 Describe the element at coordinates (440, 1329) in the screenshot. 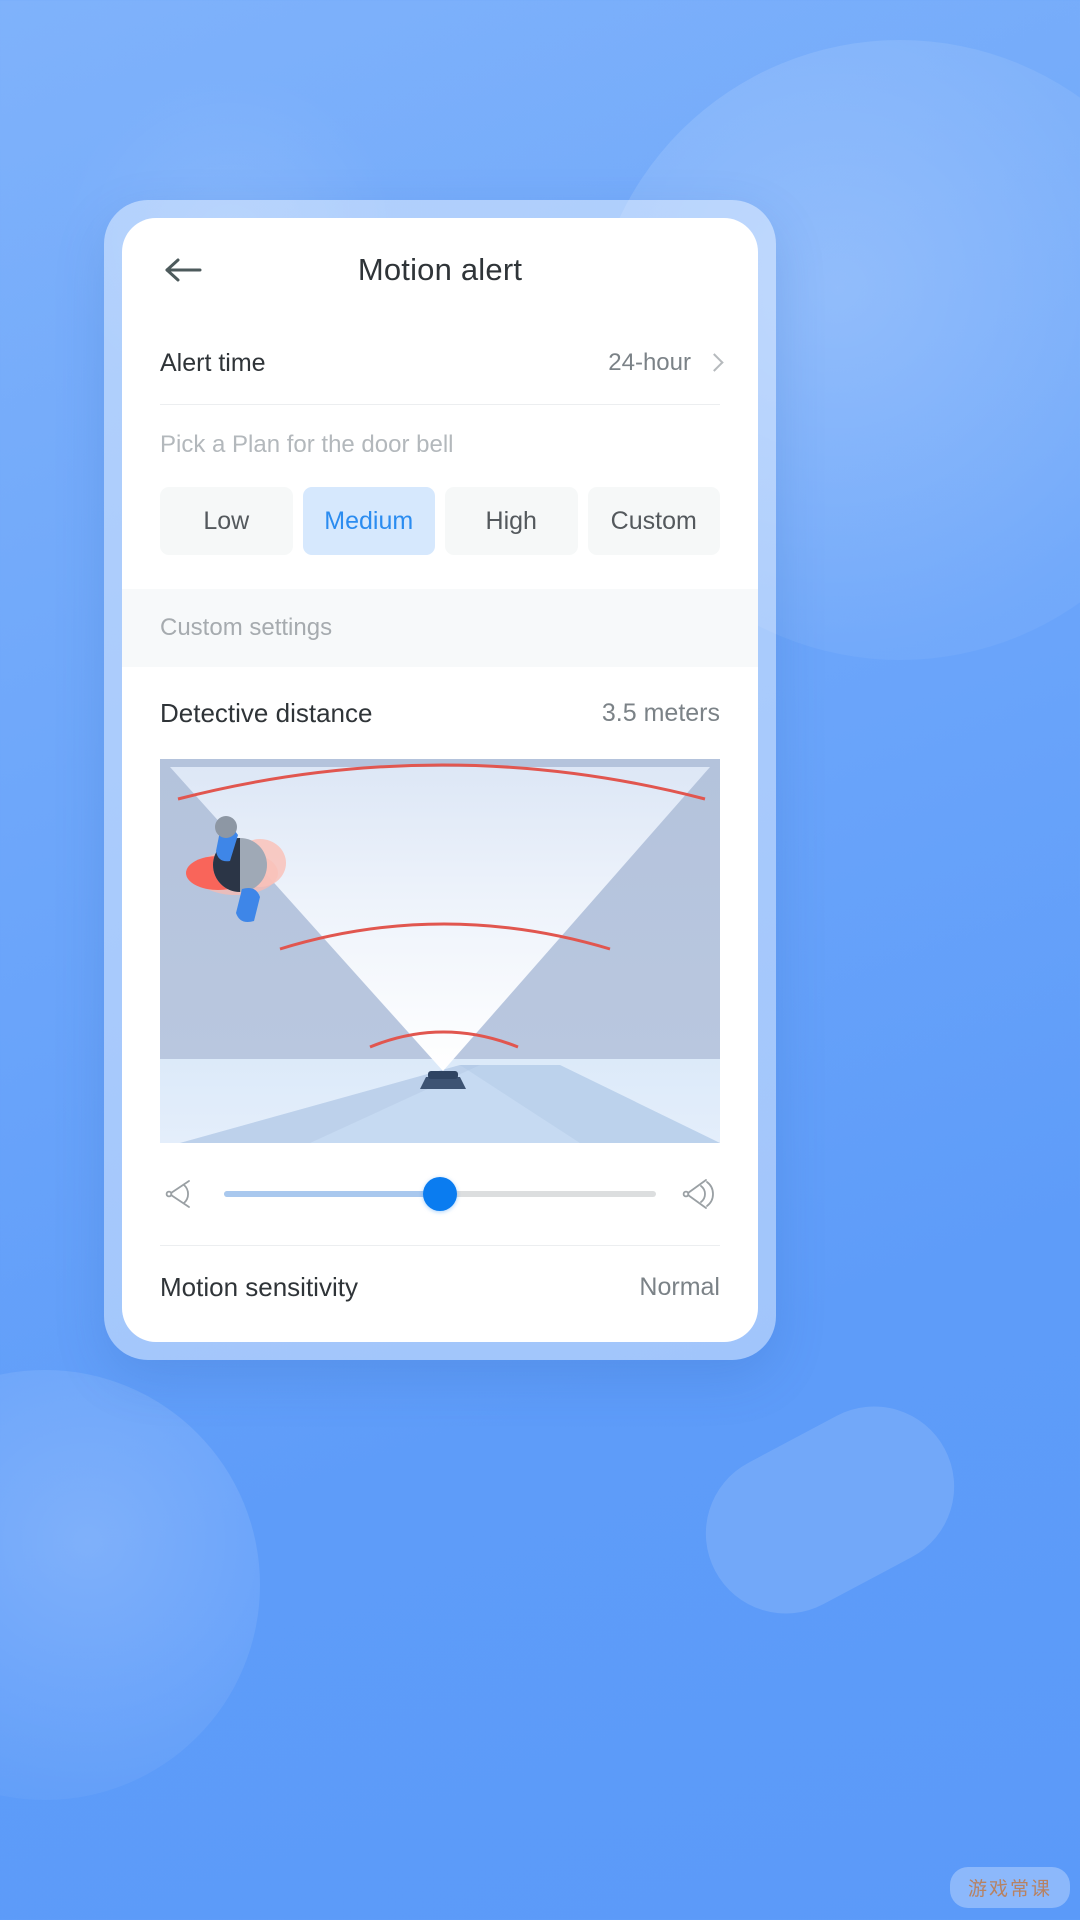

I see `motion-sensitivity-slider-row` at that location.